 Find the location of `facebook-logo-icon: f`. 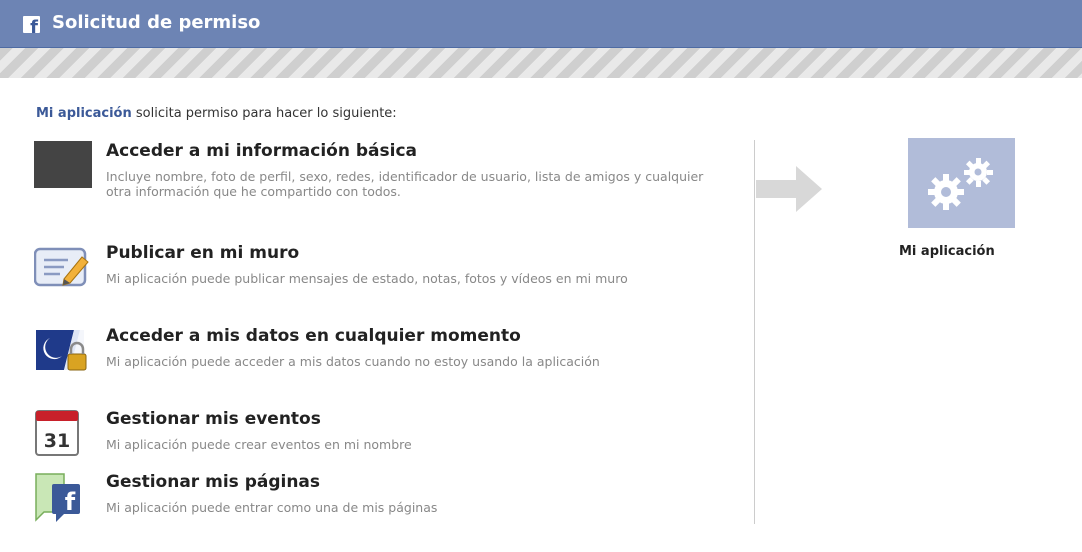

facebook-logo-icon: f is located at coordinates (31, 24).